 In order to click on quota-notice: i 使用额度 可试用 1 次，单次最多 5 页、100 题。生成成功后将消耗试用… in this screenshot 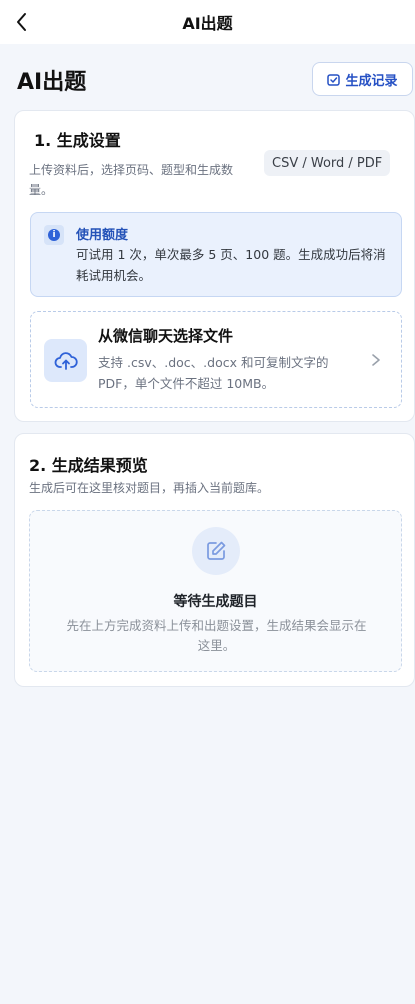, I will do `click(216, 254)`.